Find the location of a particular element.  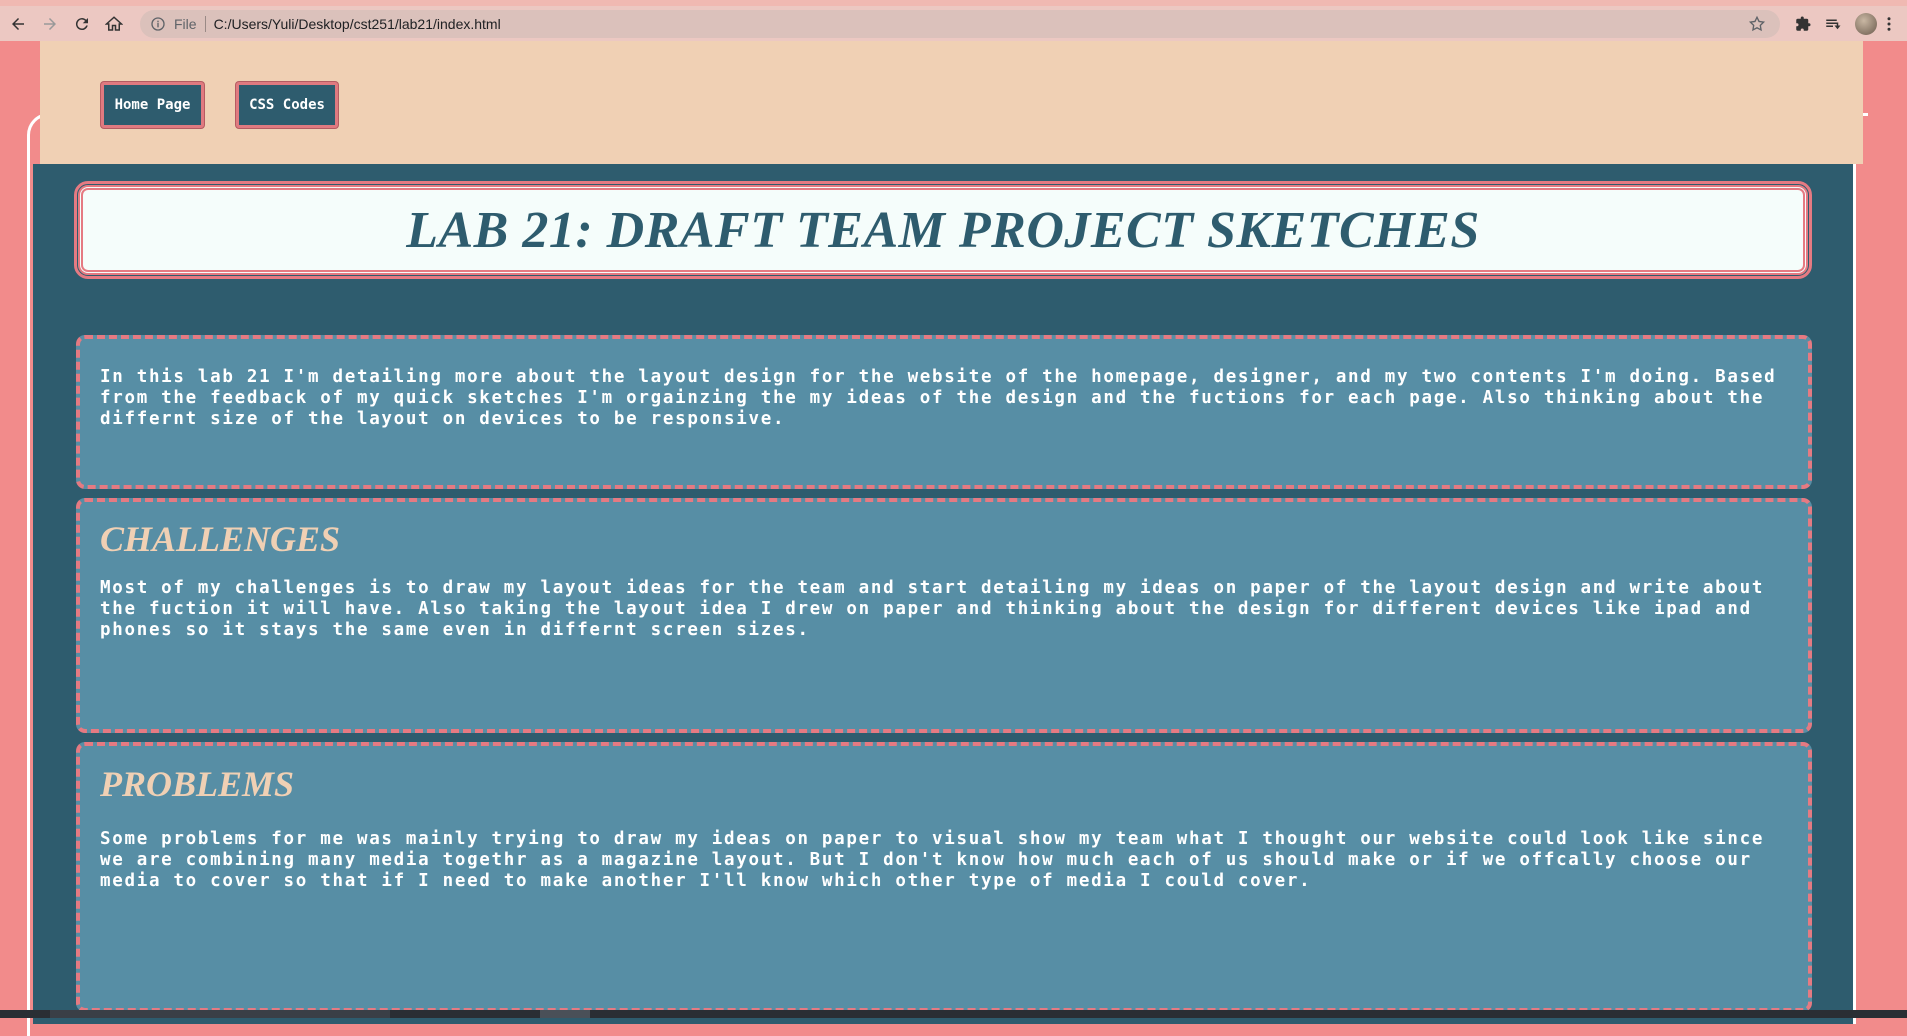

page-title: LAB 21: DRAFT TEAM PROJECT SKETCHES is located at coordinates (943, 230).